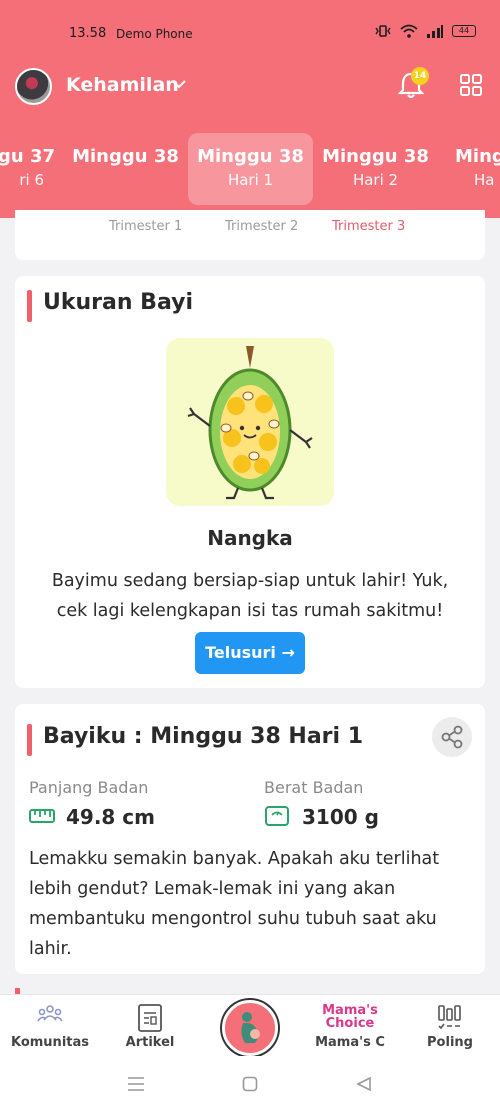  What do you see at coordinates (179, 84) in the screenshot?
I see `chevron-down-icon` at bounding box center [179, 84].